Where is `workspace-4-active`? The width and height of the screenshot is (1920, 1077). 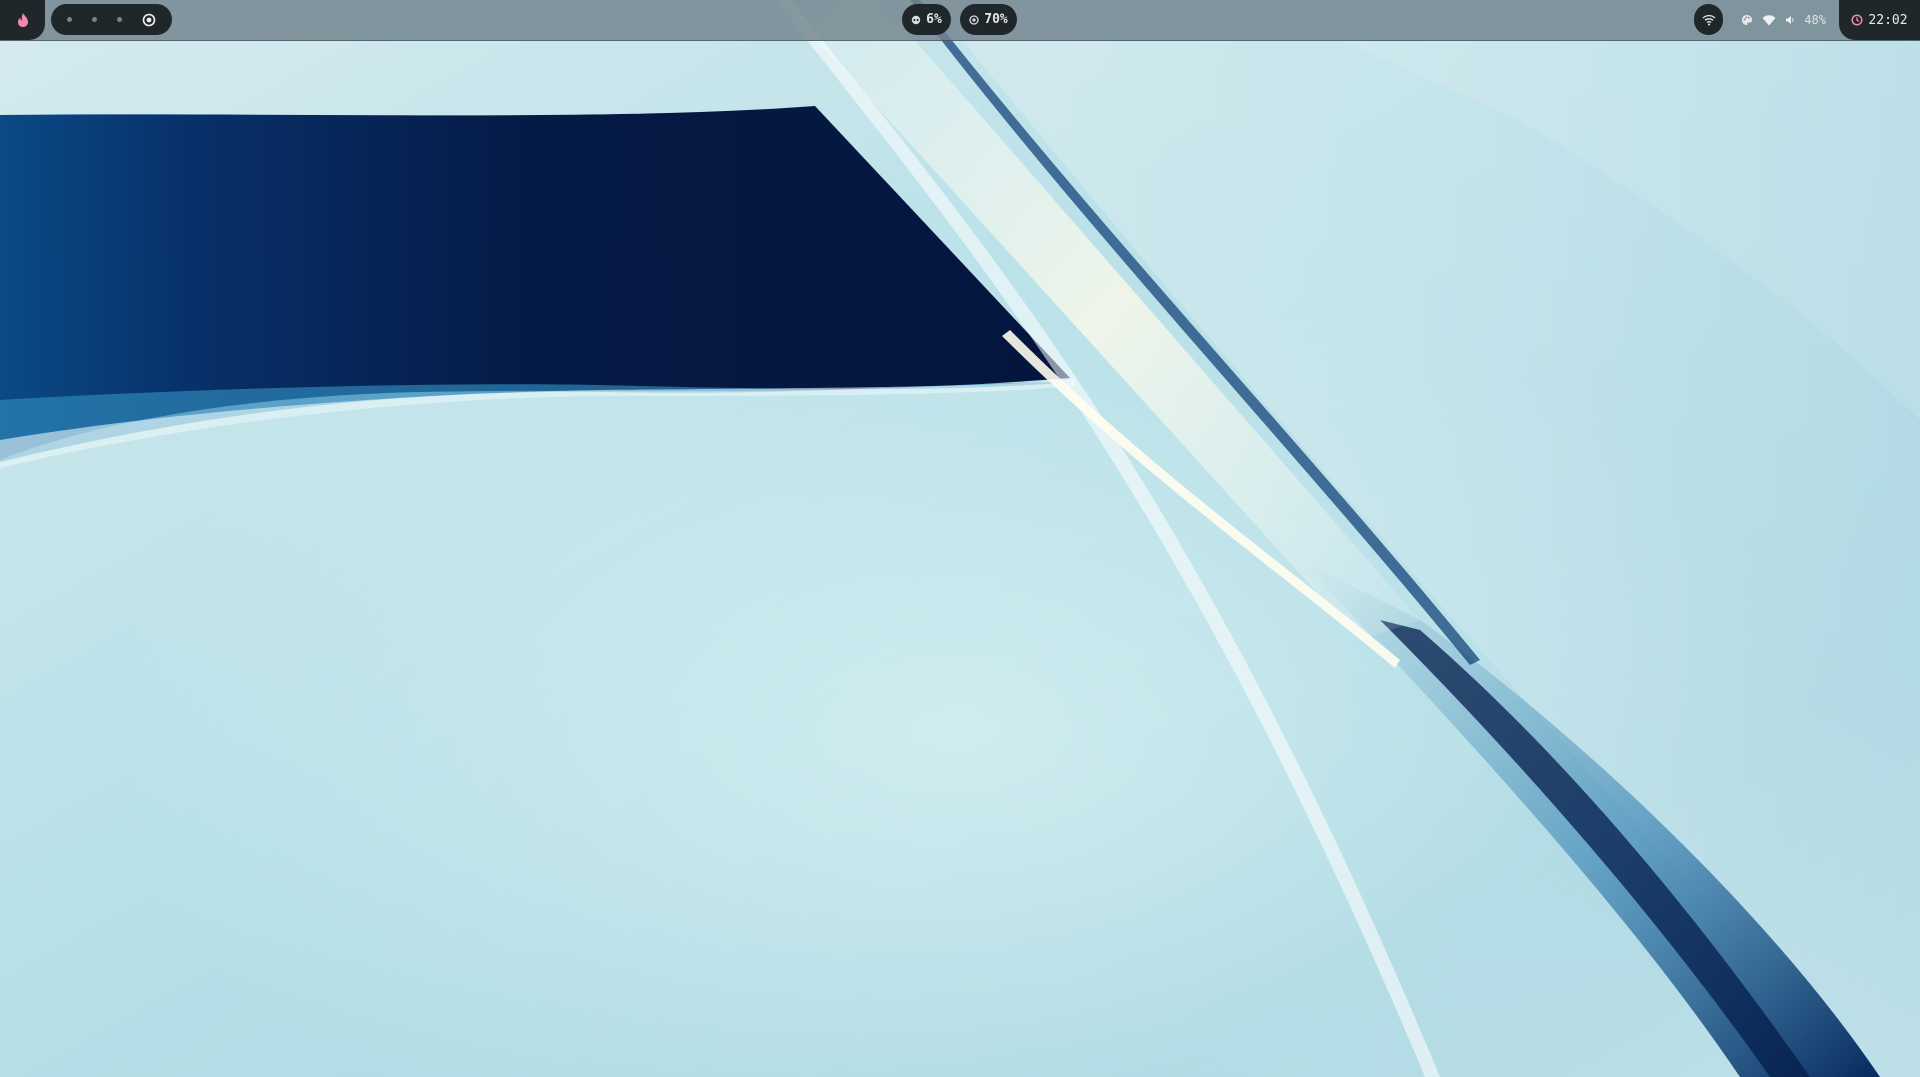 workspace-4-active is located at coordinates (149, 20).